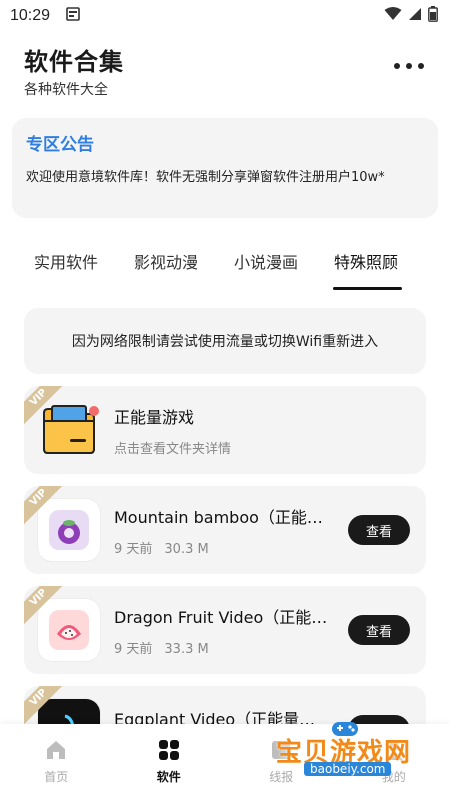 The height and width of the screenshot is (800, 450). Describe the element at coordinates (225, 168) in the screenshot. I see `announcement-card: 专区公告 欢迎使用意境软件库！软件无强制分享弹窗软件注册用户10w*` at that location.